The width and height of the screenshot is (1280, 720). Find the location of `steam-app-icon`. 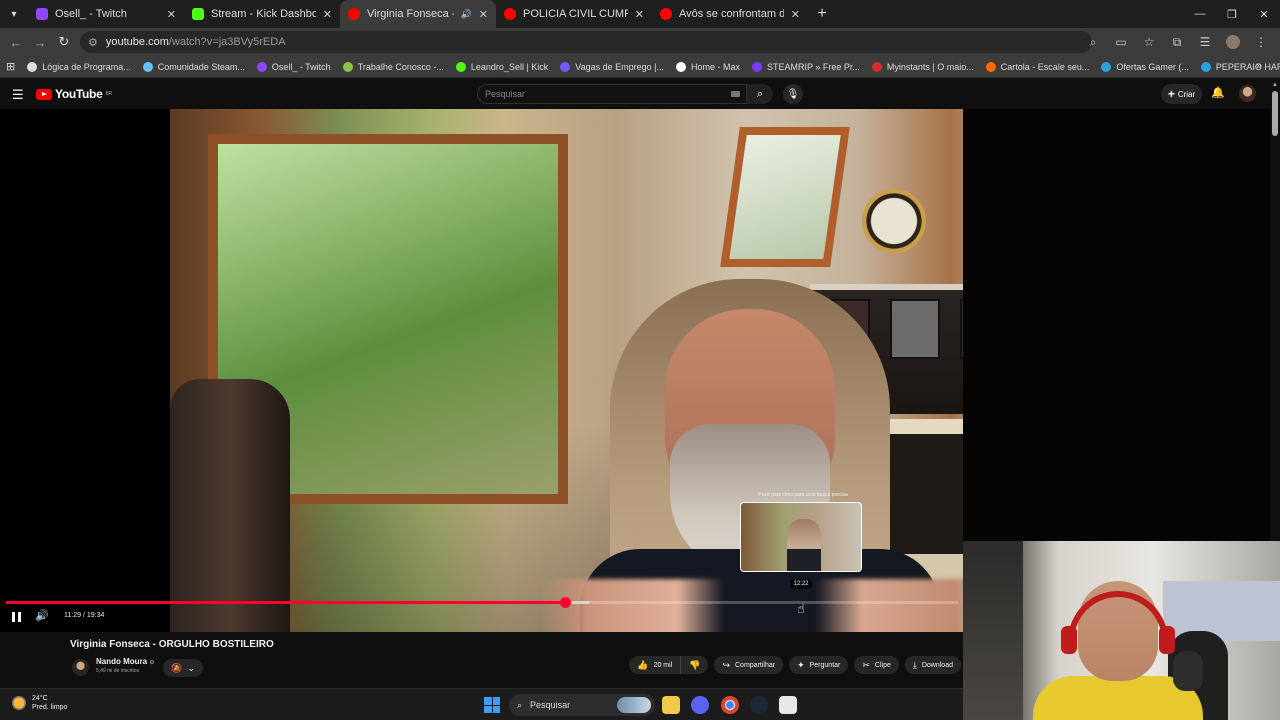

steam-app-icon is located at coordinates (759, 705).